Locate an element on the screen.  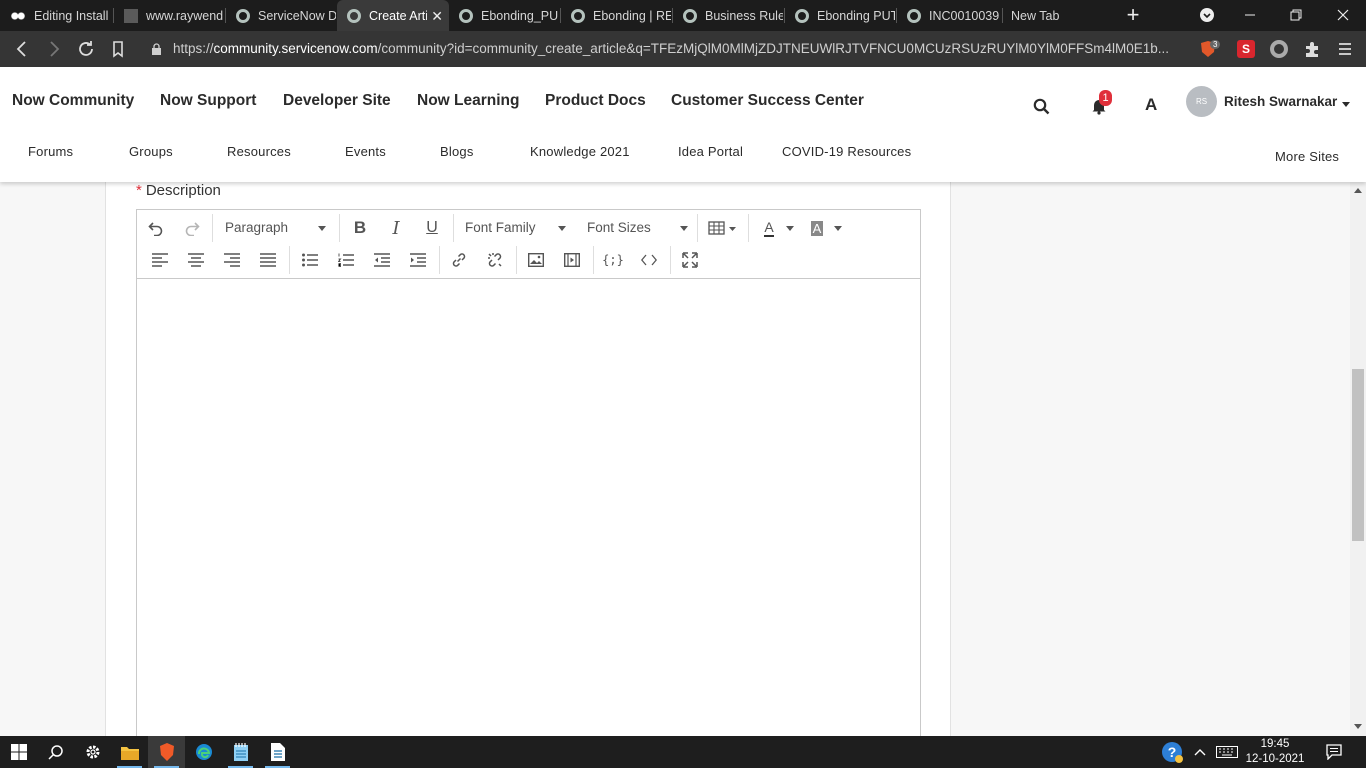
subnav-events: Events is located at coordinates (365, 151).